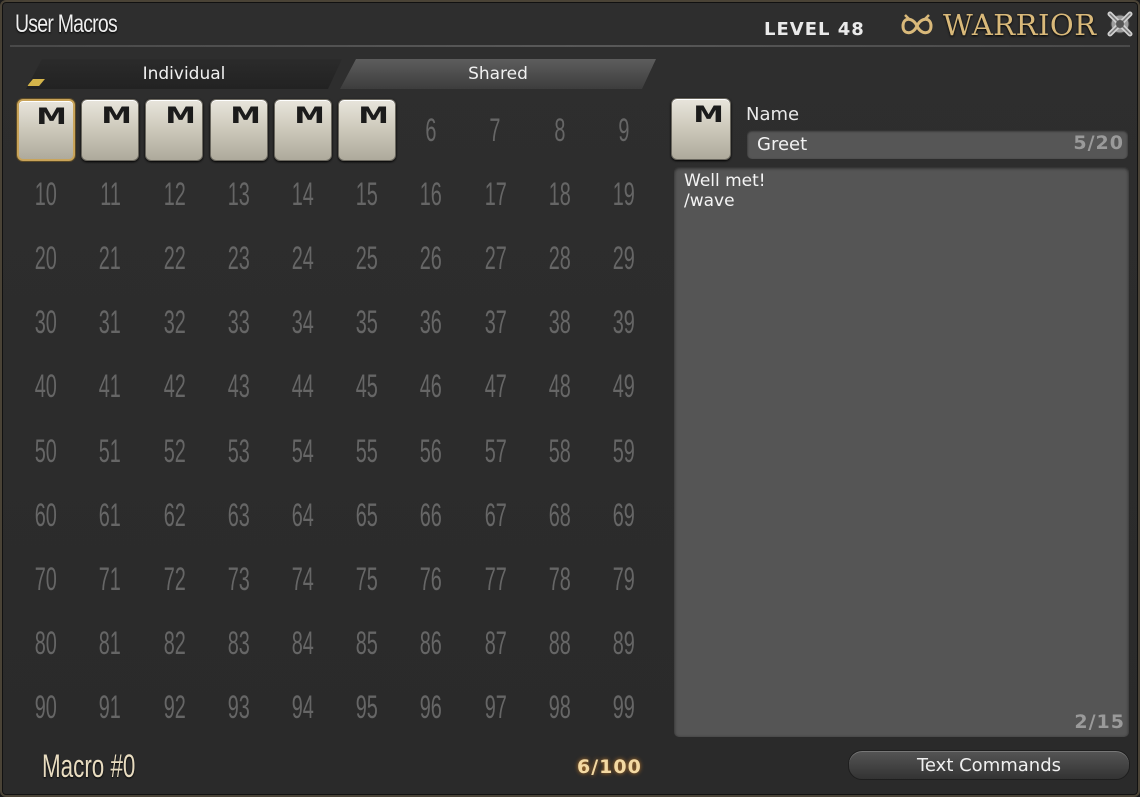 This screenshot has width=1140, height=797. I want to click on macro-slot: 47, so click(495, 387).